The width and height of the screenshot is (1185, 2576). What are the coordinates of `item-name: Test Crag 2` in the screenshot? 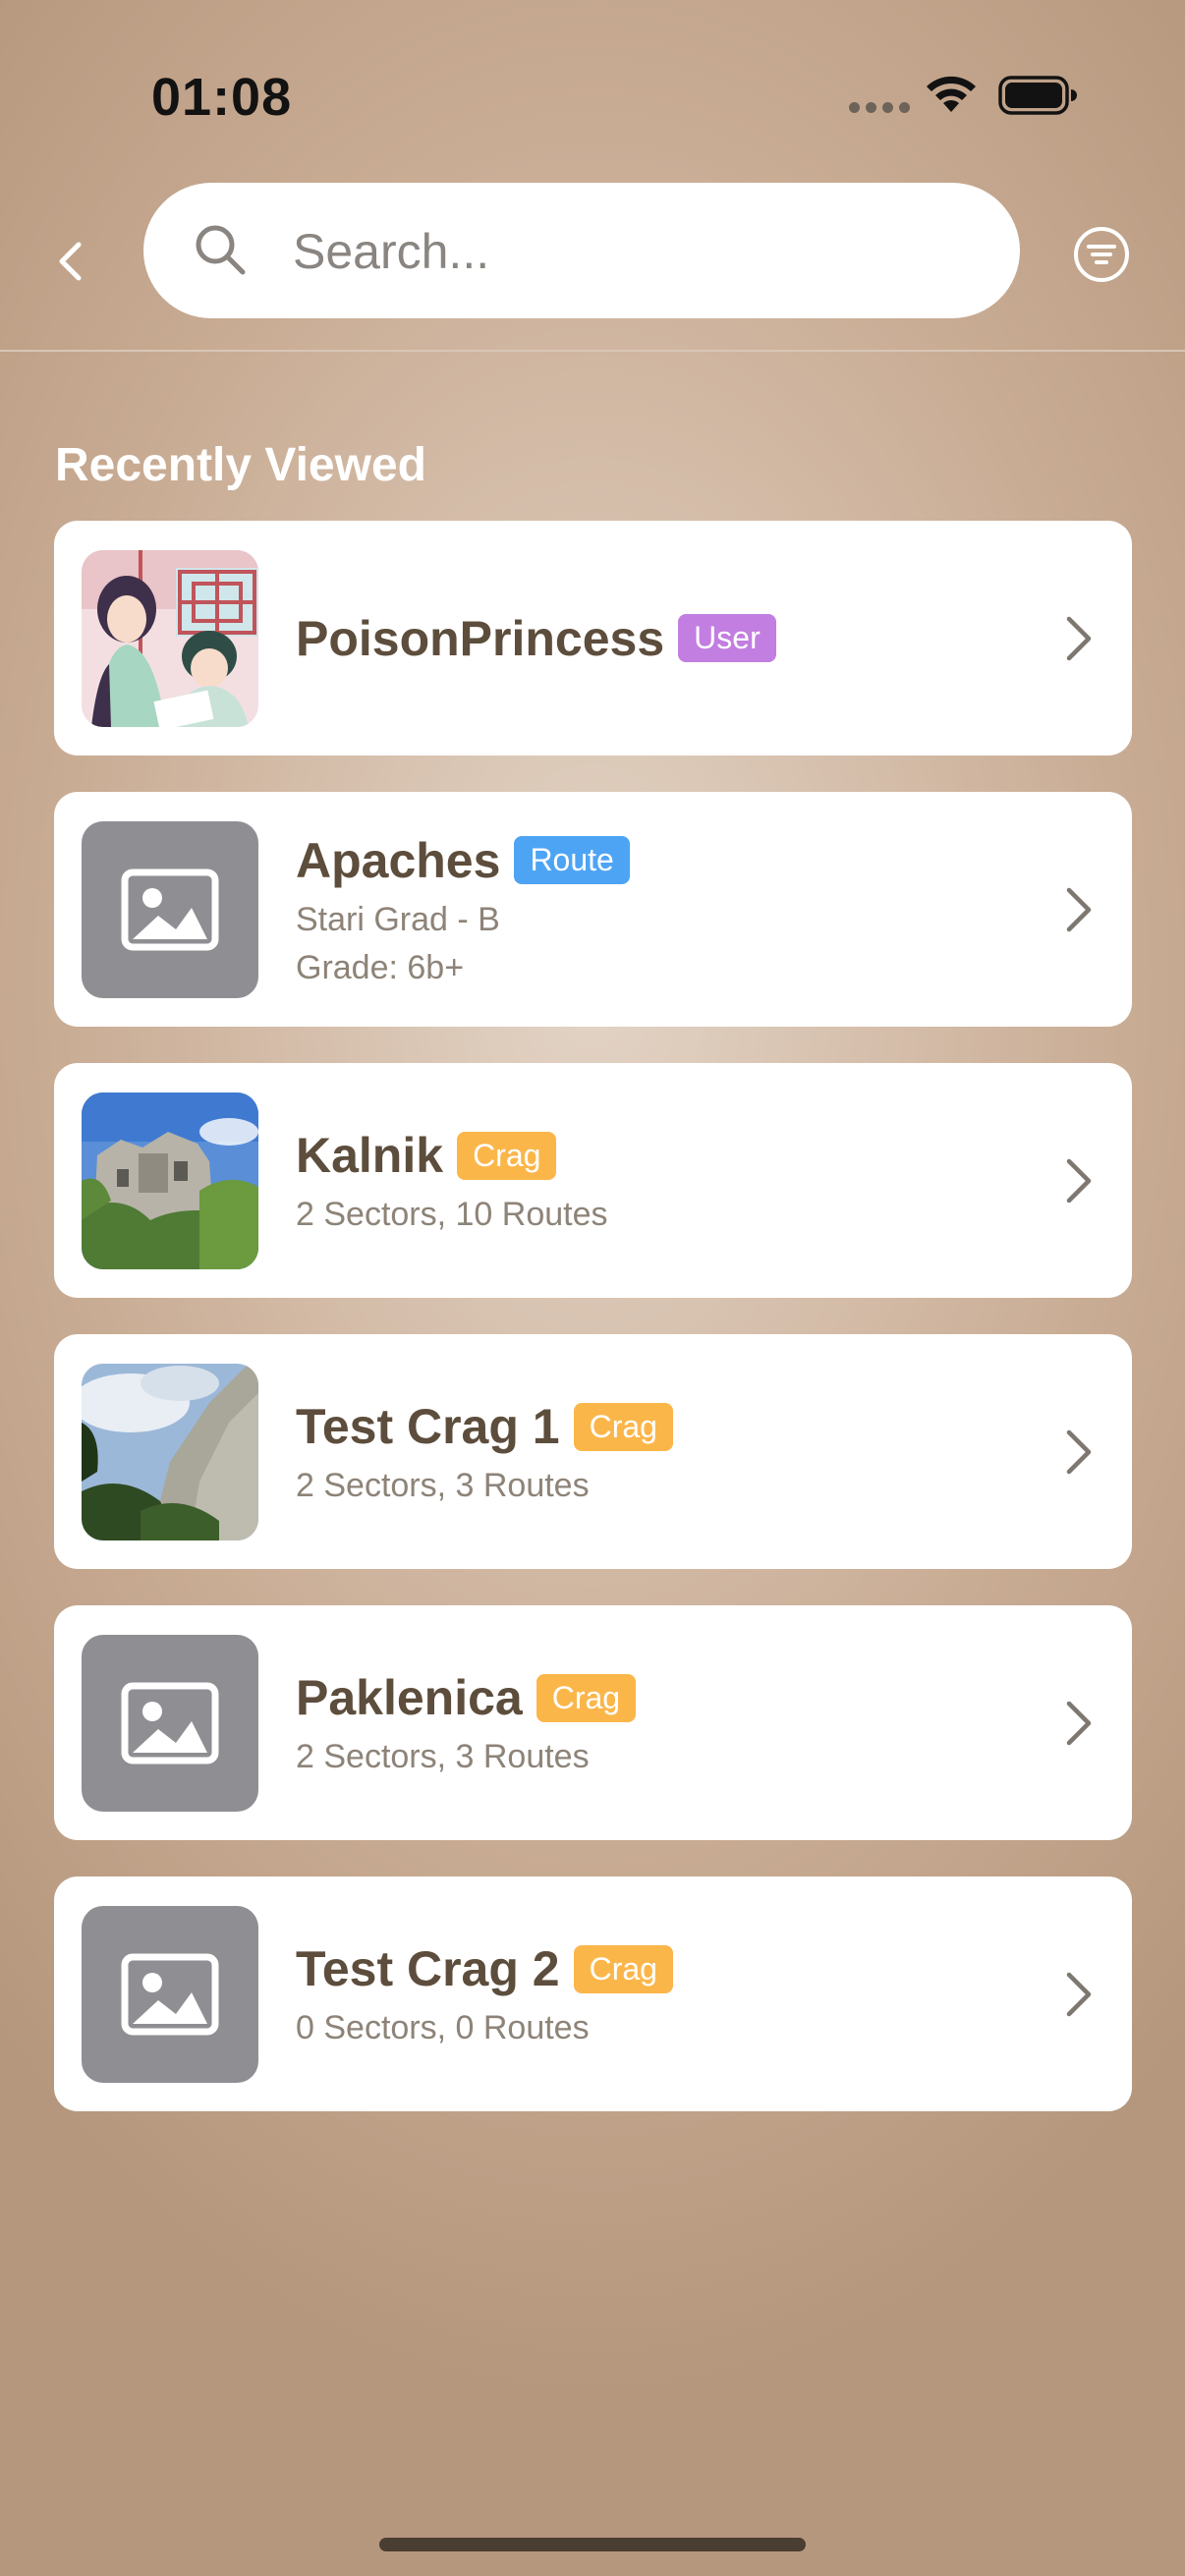 It's located at (428, 1968).